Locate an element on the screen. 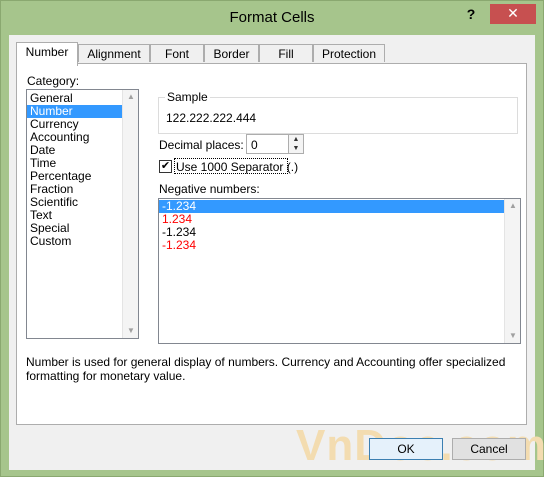  negative-item-1: -1.234 is located at coordinates (331, 206).